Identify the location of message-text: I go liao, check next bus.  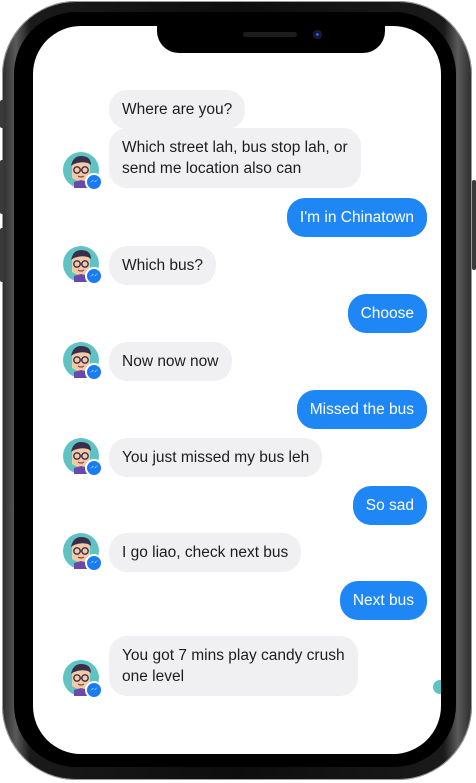
(205, 552).